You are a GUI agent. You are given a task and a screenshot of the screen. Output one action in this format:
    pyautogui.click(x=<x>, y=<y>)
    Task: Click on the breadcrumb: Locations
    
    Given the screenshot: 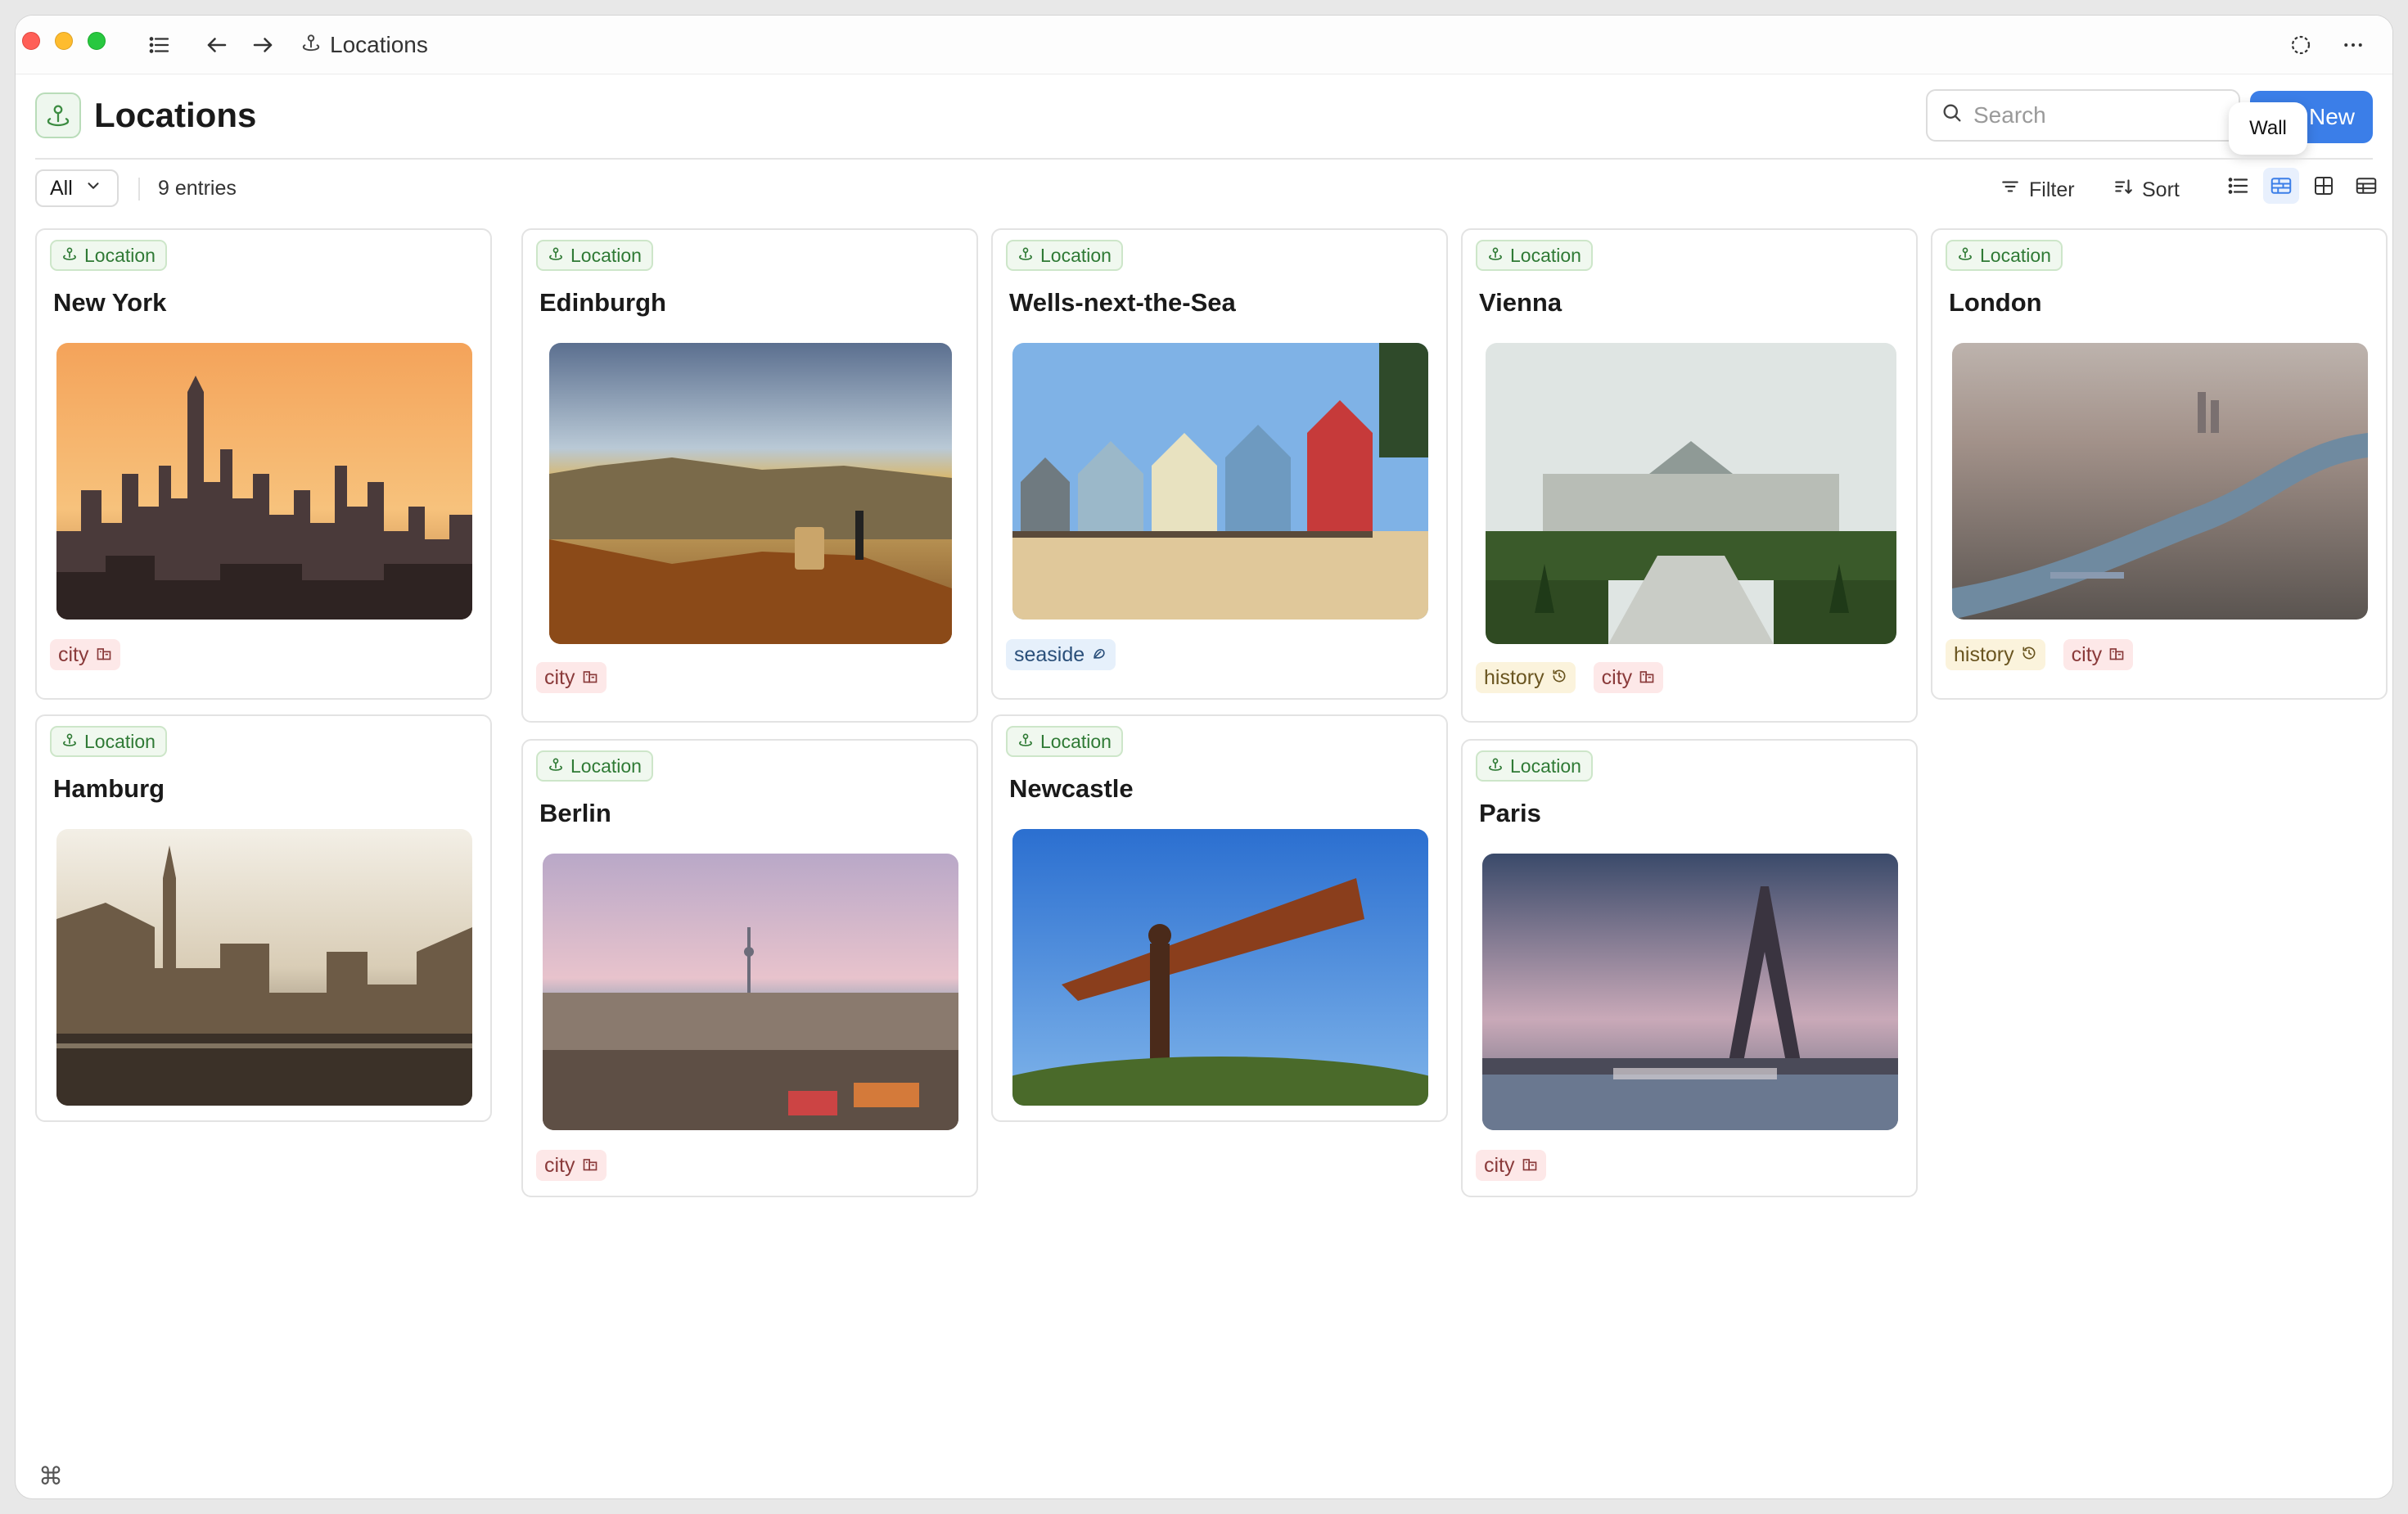 What is the action you would take?
    pyautogui.click(x=364, y=45)
    